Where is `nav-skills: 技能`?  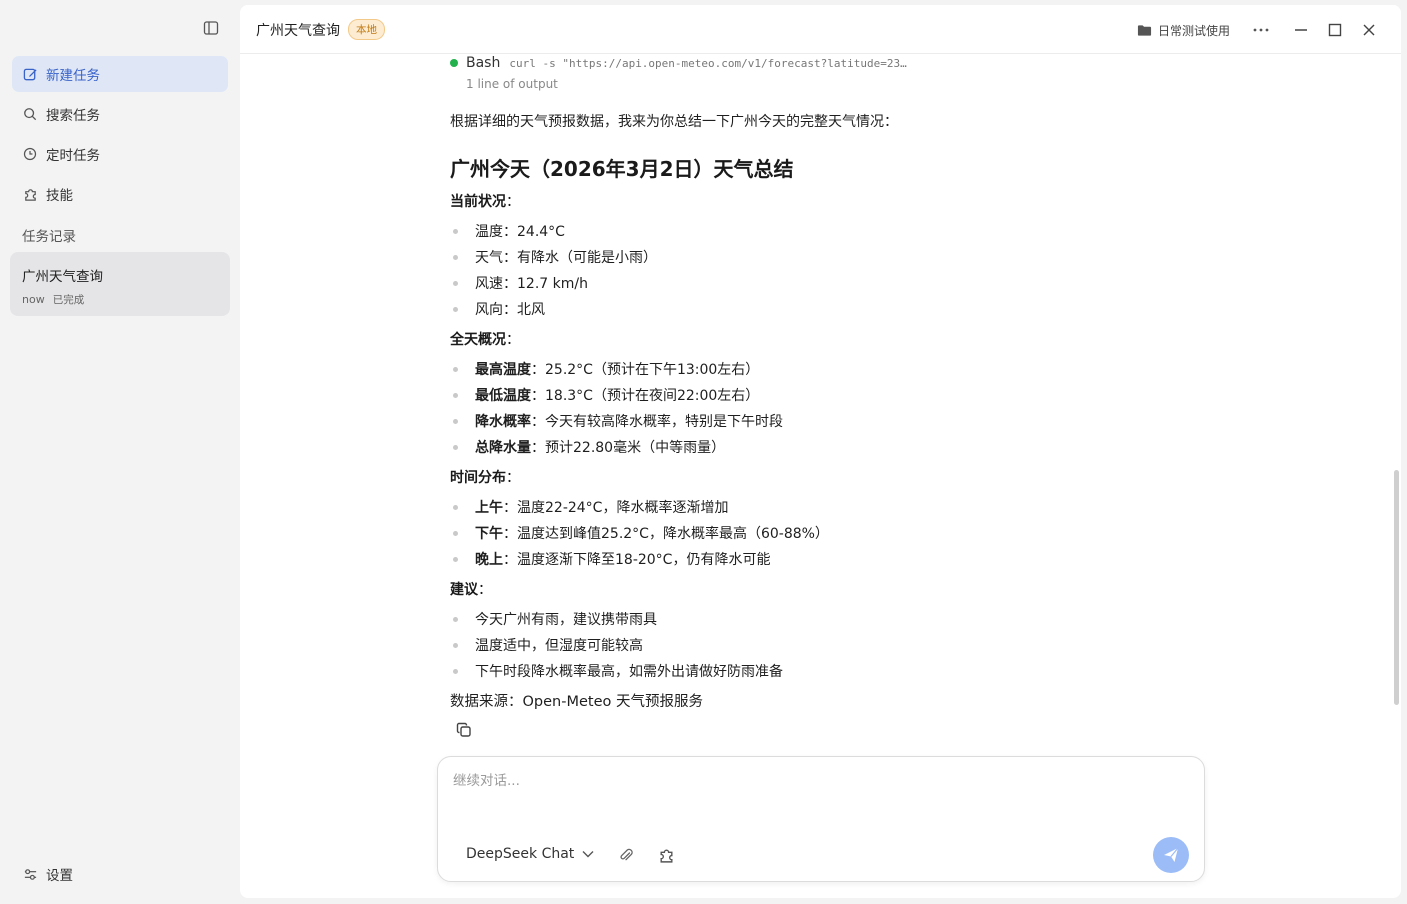 nav-skills: 技能 is located at coordinates (120, 194).